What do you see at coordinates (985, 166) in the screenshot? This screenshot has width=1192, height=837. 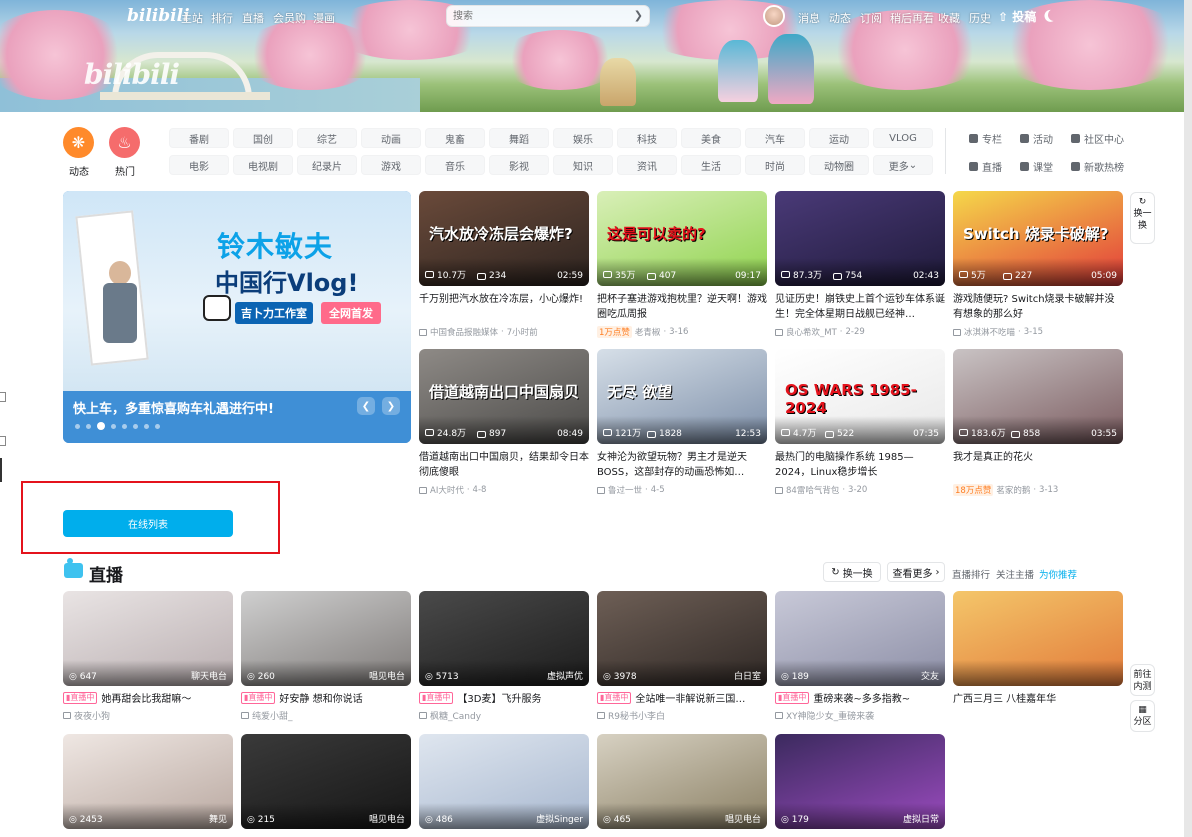 I see `link-live: 直播` at bounding box center [985, 166].